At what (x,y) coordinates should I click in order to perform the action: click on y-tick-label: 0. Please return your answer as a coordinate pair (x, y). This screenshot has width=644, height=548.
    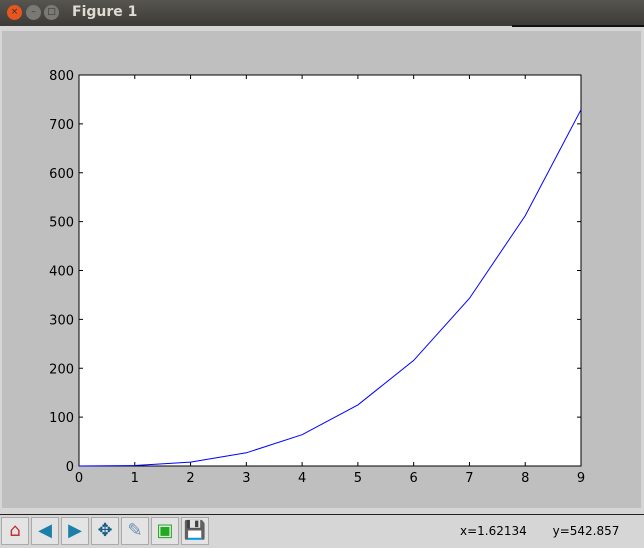
    Looking at the image, I should click on (70, 467).